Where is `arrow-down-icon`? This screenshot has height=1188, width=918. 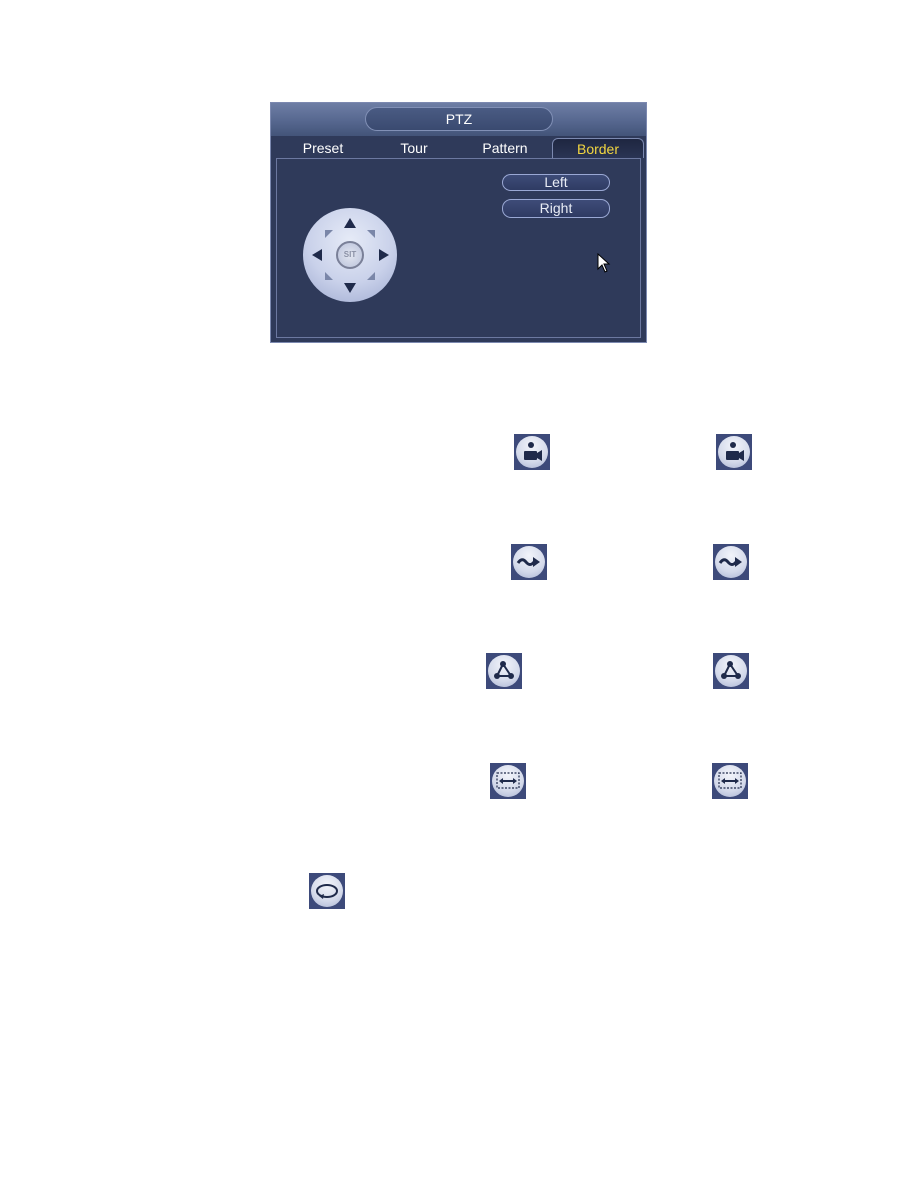 arrow-down-icon is located at coordinates (350, 288).